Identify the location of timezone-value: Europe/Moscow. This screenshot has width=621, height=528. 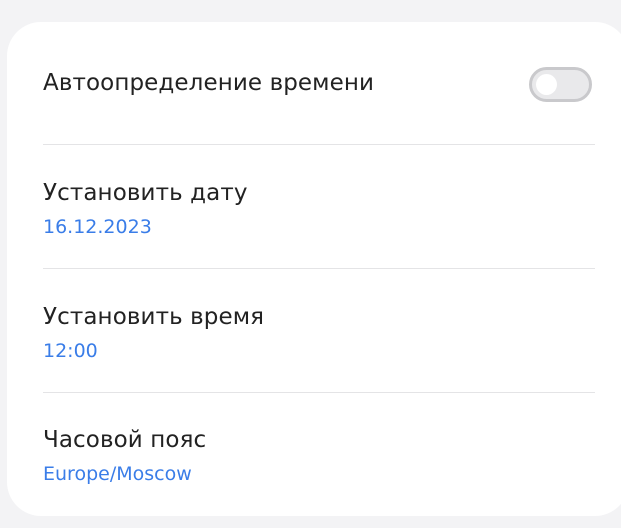
(117, 474).